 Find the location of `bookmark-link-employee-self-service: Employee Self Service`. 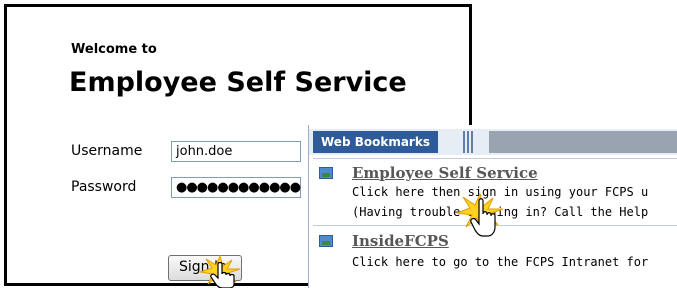

bookmark-link-employee-self-service: Employee Self Service is located at coordinates (445, 173).